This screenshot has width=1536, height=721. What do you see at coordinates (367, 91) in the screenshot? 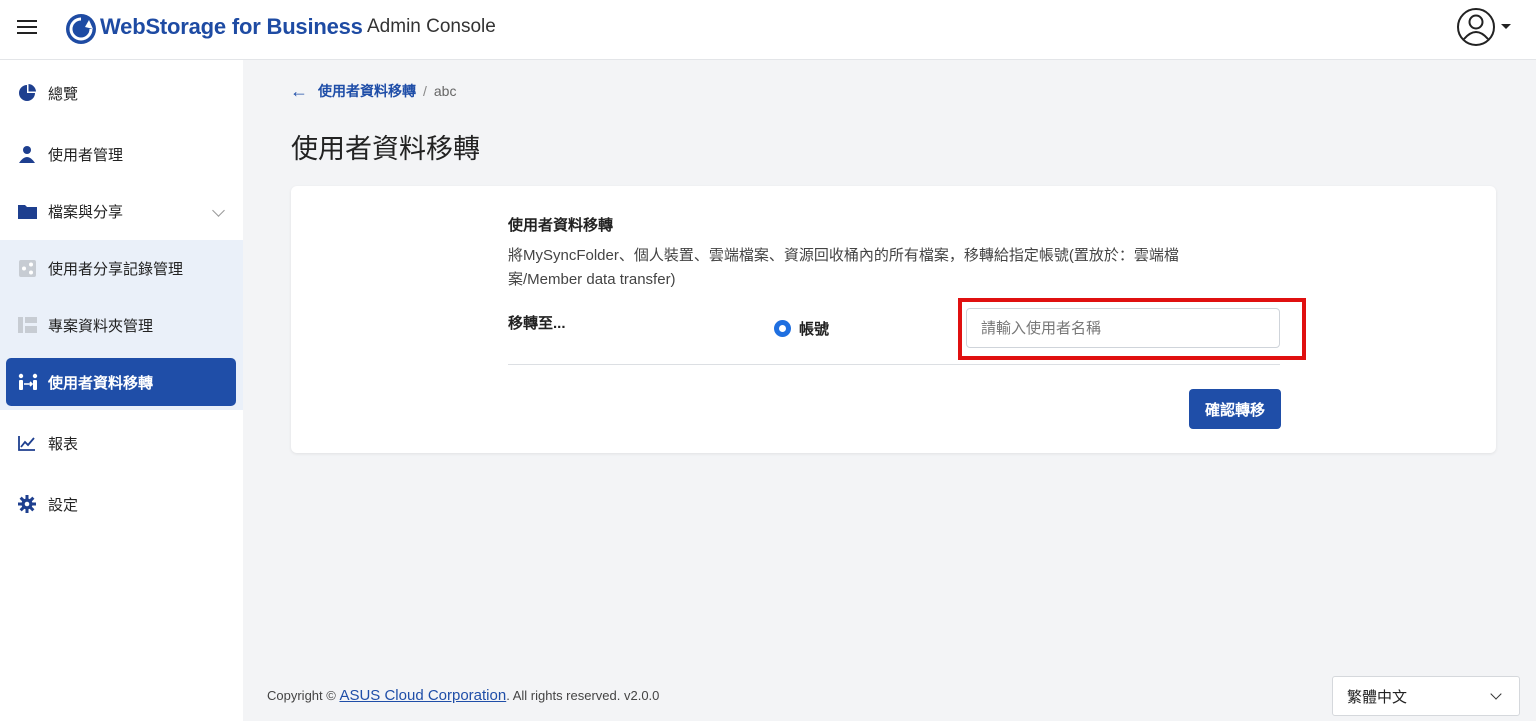
I see `breadcrumb-parent: 使用者資料移轉` at bounding box center [367, 91].